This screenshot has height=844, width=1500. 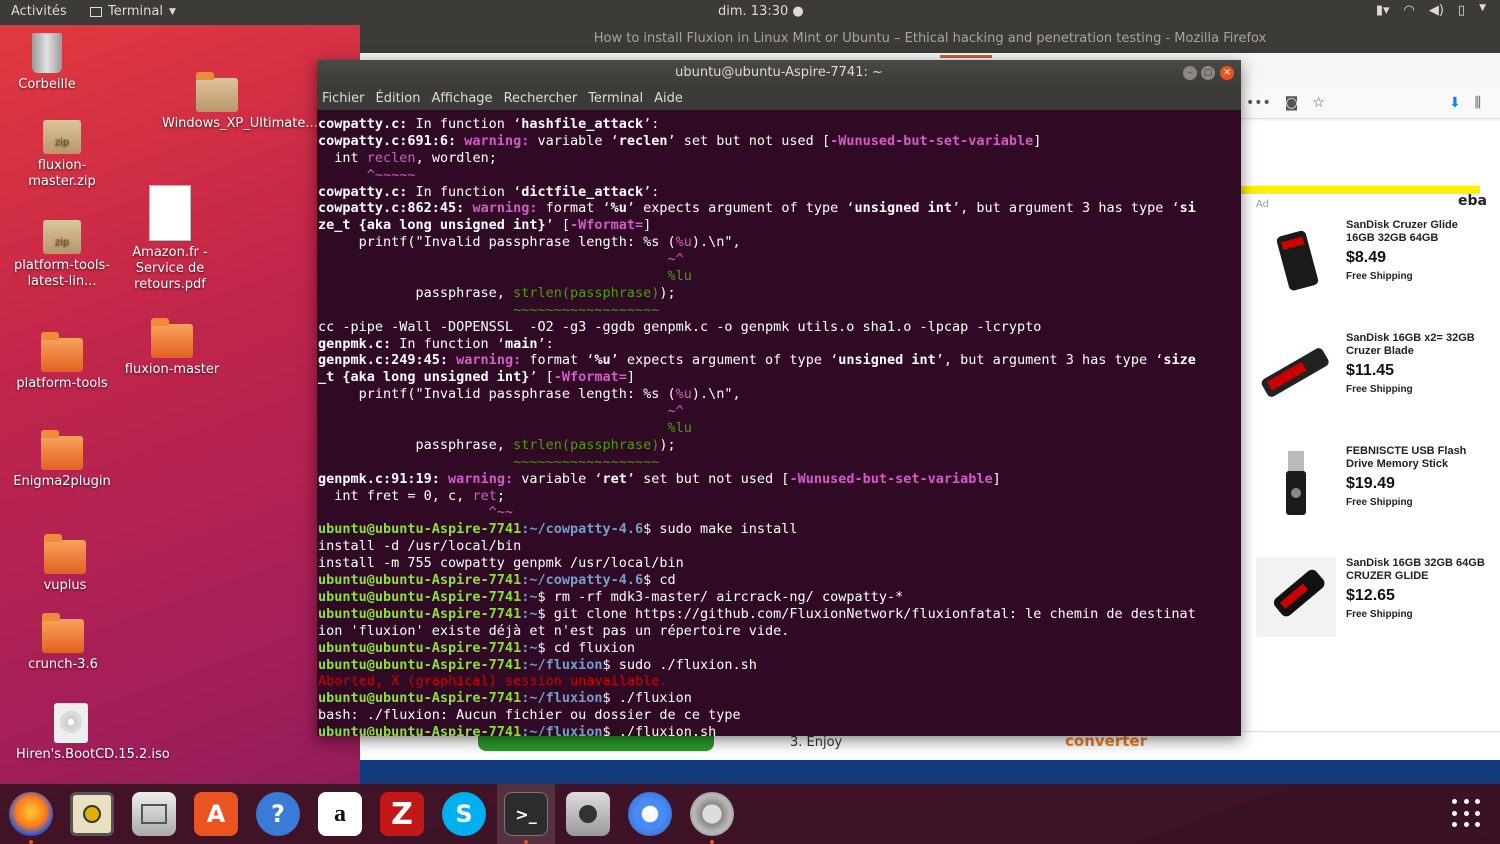 I want to click on help-icon: ?, so click(x=278, y=814).